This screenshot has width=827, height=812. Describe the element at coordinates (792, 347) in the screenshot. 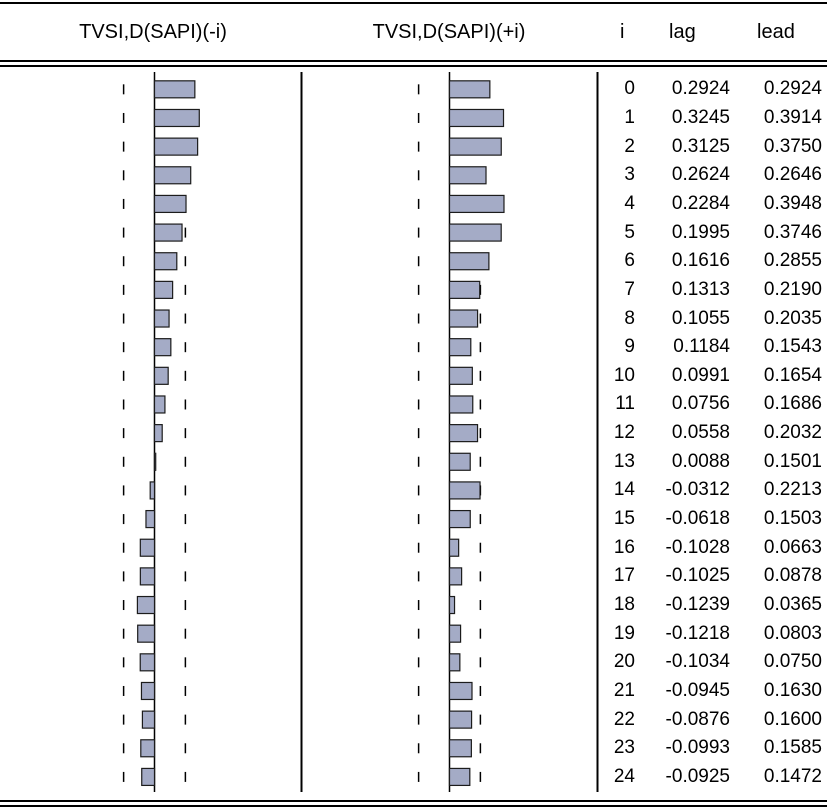

I see `lead-value: 0.1543` at that location.